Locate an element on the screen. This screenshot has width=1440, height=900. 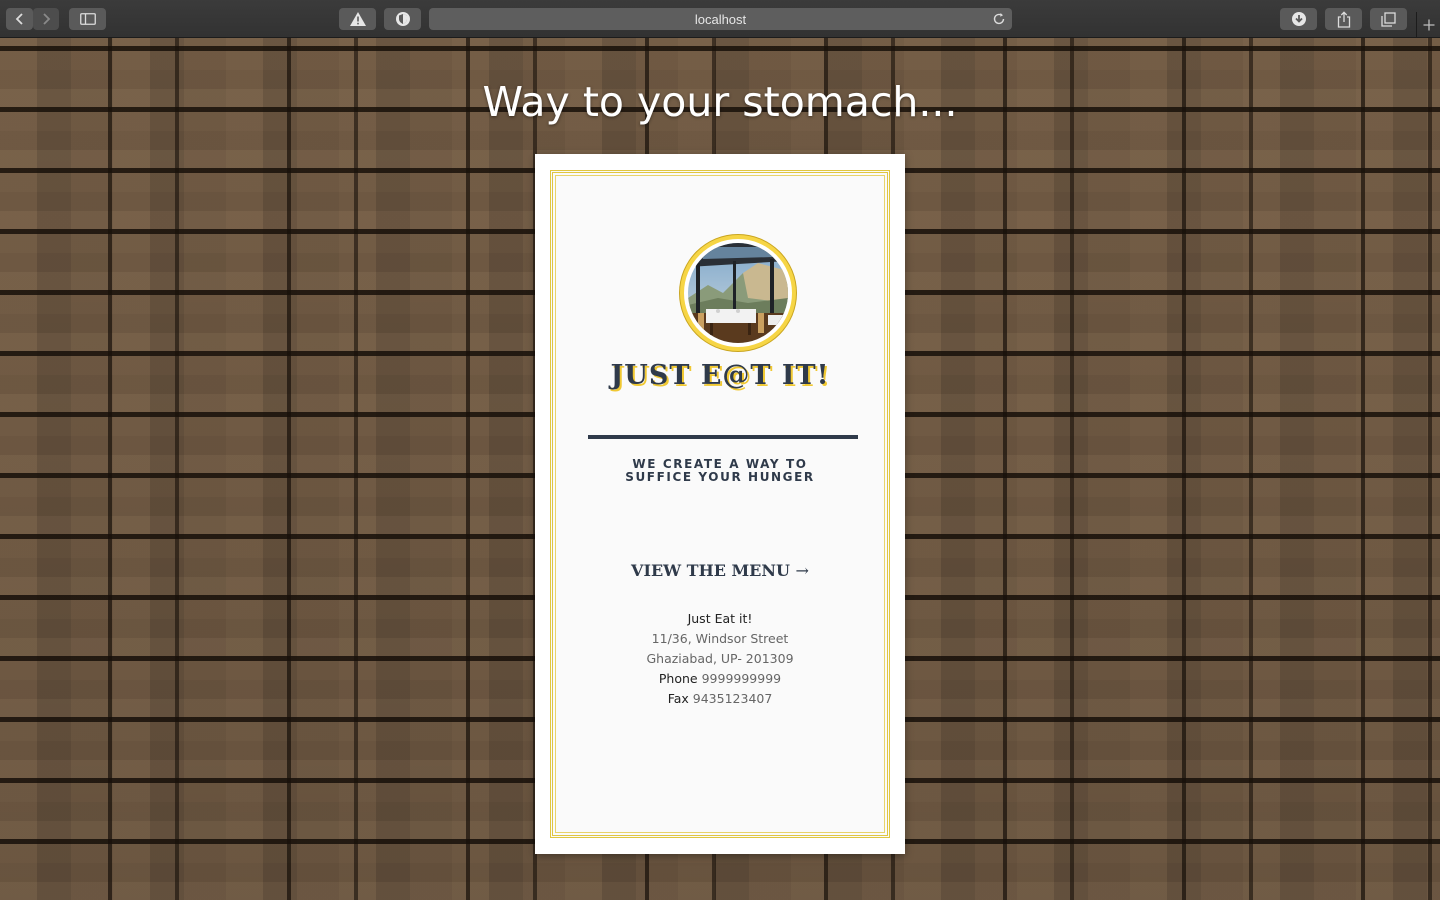
view-menu-link: VIEW THE MENU → is located at coordinates (720, 570).